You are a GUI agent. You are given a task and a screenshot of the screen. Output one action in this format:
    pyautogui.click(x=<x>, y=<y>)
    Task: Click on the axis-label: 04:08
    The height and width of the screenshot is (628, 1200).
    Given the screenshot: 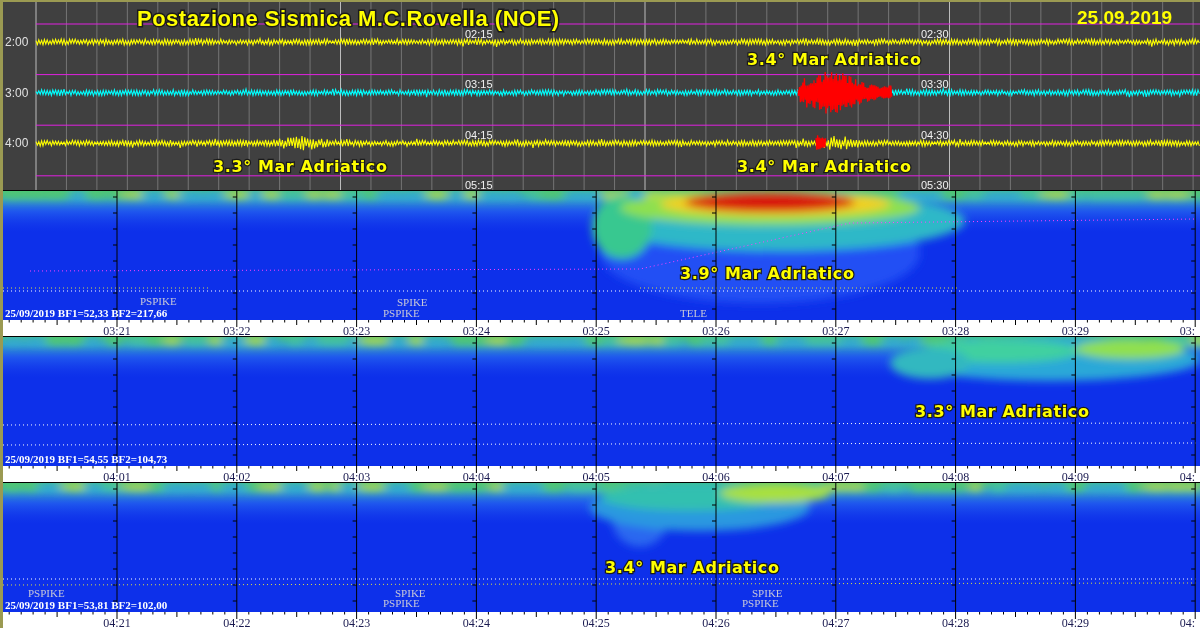 What is the action you would take?
    pyautogui.click(x=955, y=476)
    